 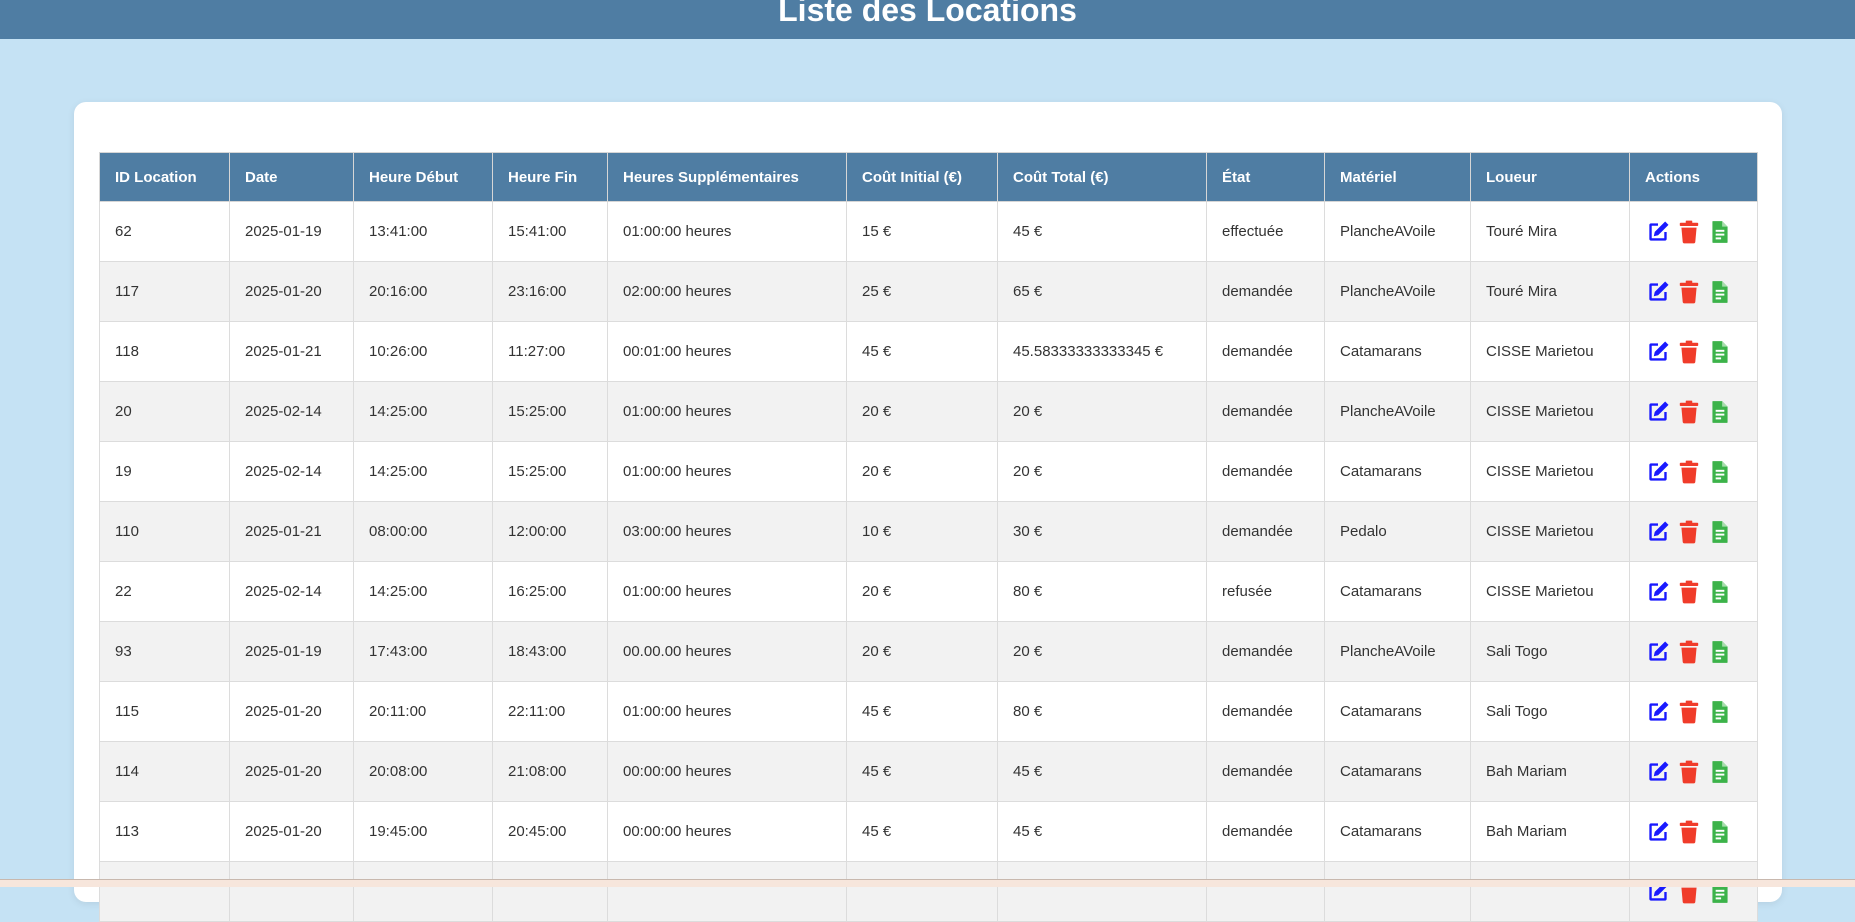 What do you see at coordinates (164, 177) in the screenshot?
I see `column-header-id: ID Location` at bounding box center [164, 177].